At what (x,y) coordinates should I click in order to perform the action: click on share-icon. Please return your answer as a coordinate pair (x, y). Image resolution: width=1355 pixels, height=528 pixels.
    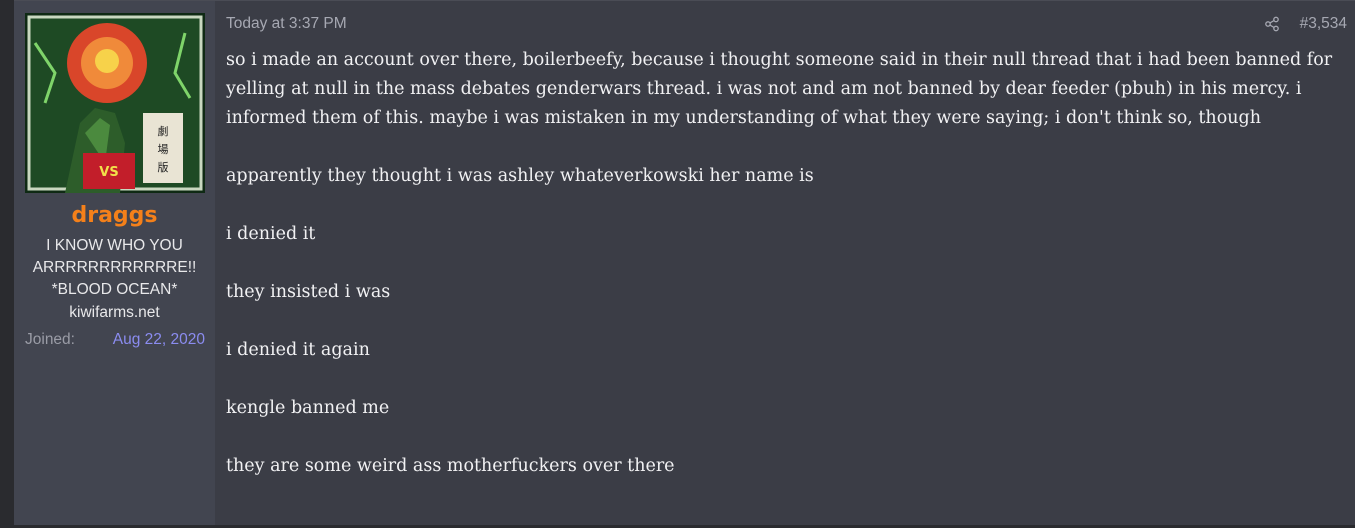
    Looking at the image, I should click on (1272, 24).